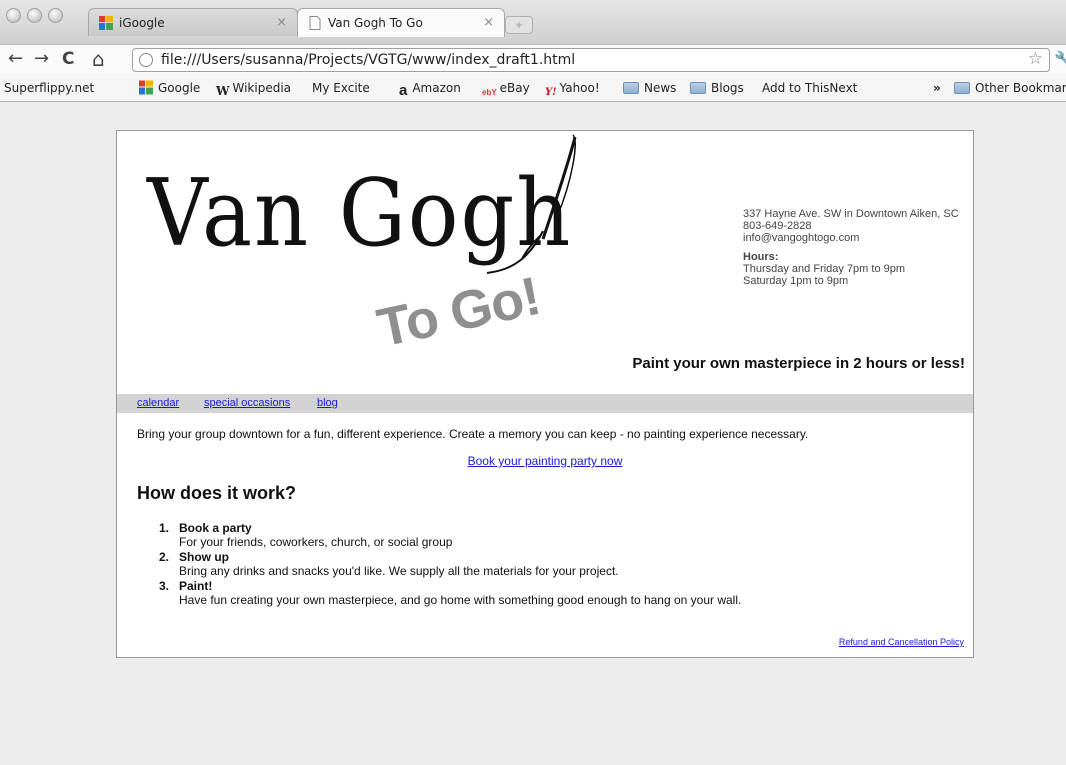 This screenshot has height=765, width=1066. Describe the element at coordinates (851, 214) in the screenshot. I see `address: 337 Hayne Ave. SW in Downtown Aiken, SC` at that location.